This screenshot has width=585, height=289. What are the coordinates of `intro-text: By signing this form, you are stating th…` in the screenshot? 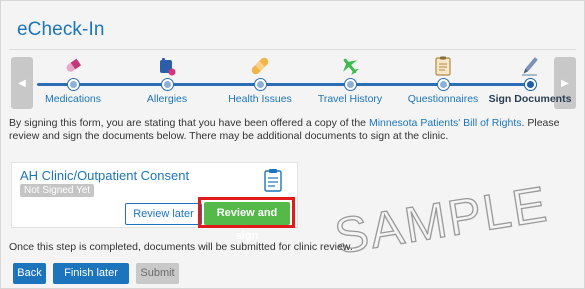 It's located at (294, 130).